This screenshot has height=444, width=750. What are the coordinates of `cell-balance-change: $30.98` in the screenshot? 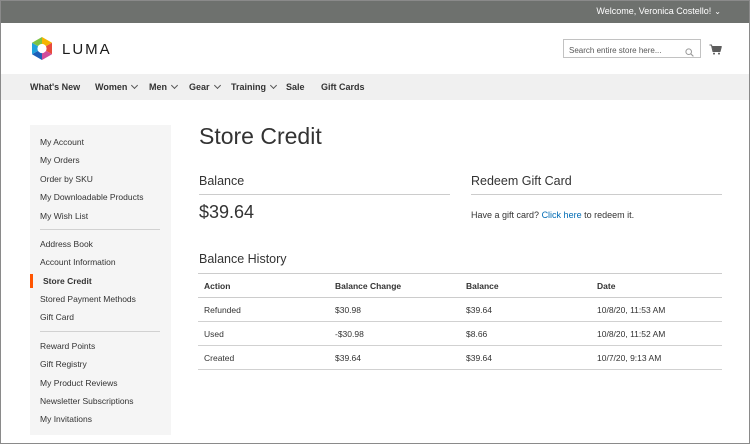 It's located at (394, 309).